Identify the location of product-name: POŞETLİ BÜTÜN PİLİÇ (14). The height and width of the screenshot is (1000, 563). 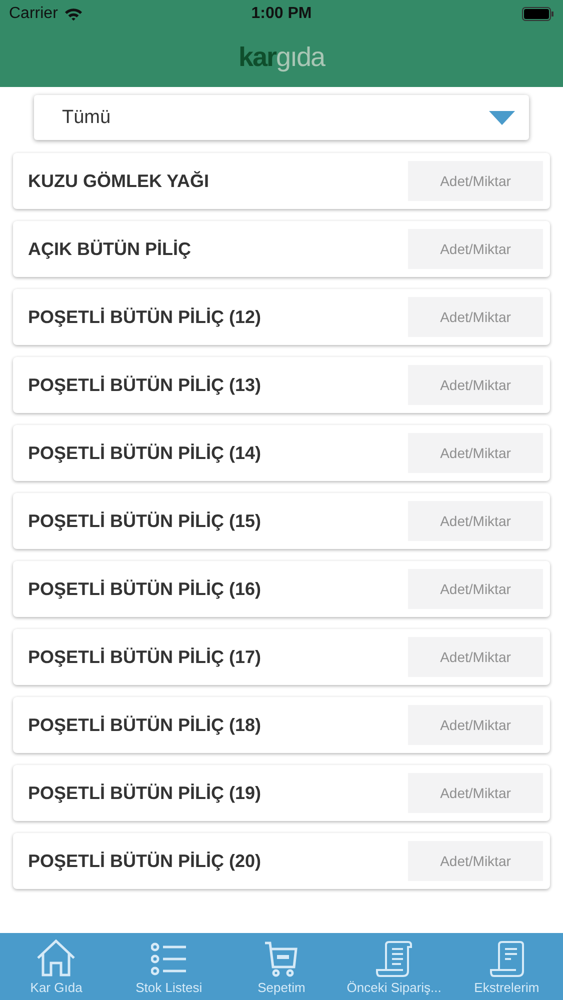
(145, 453).